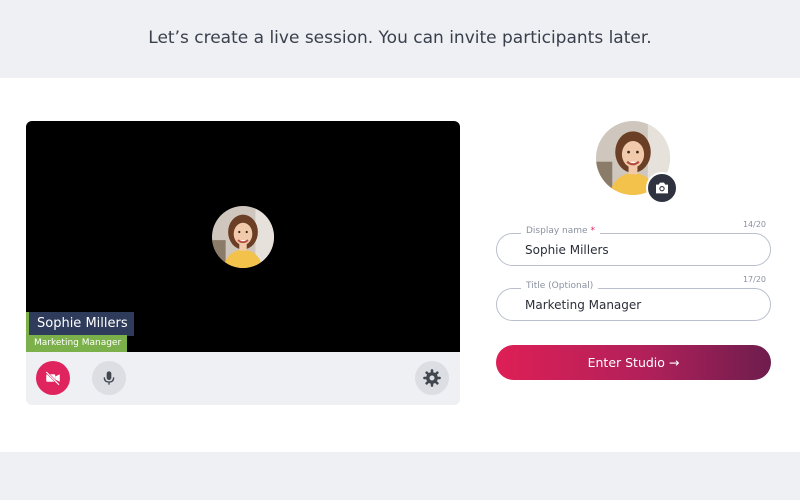 The image size is (800, 500). I want to click on display-name-counter: 14/20, so click(754, 224).